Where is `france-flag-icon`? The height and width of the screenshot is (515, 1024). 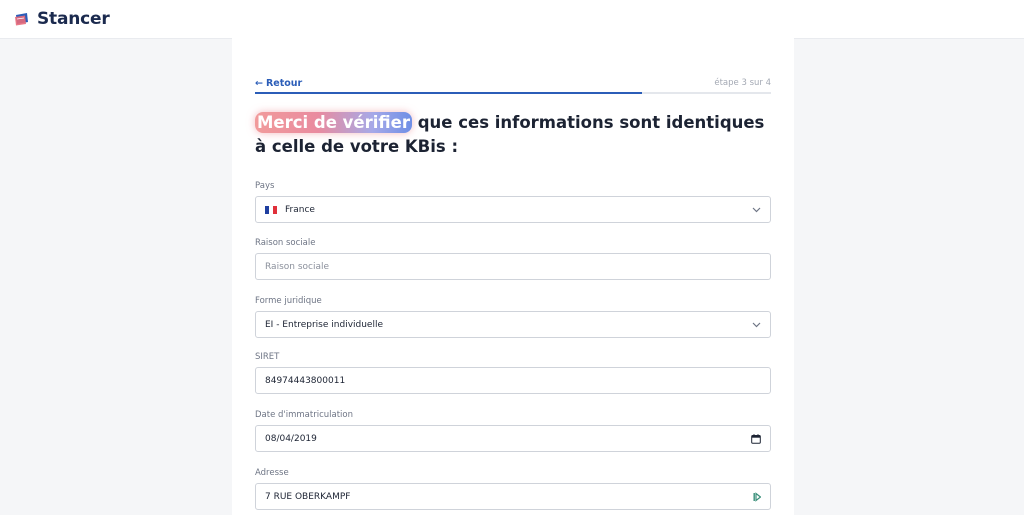
france-flag-icon is located at coordinates (271, 209).